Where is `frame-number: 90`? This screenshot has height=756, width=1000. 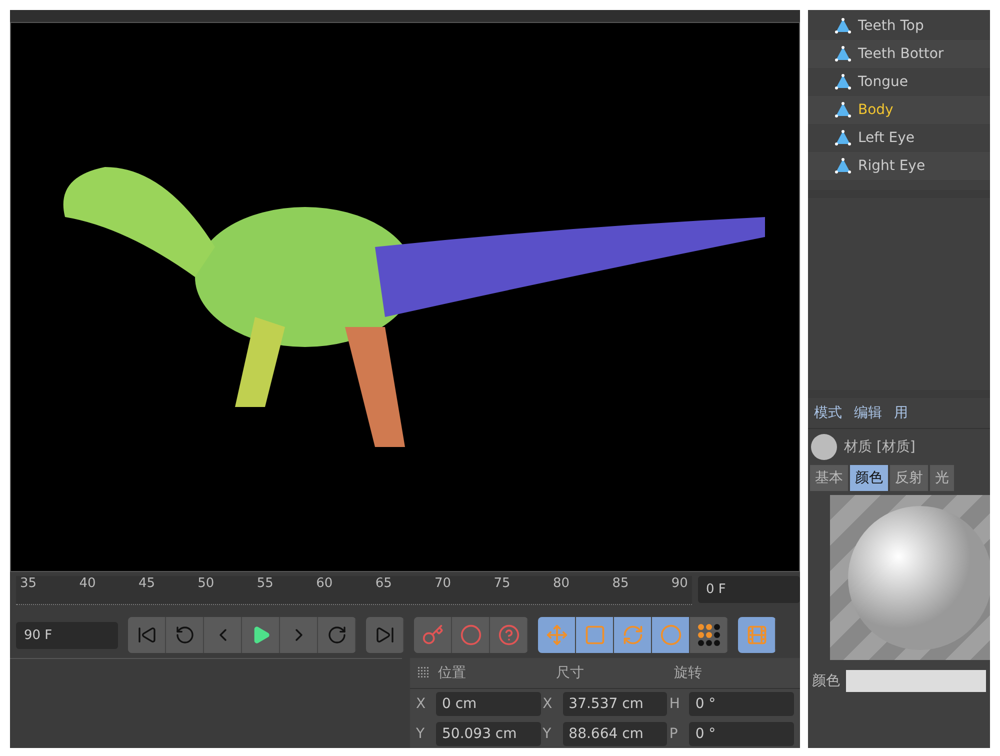 frame-number: 90 is located at coordinates (679, 584).